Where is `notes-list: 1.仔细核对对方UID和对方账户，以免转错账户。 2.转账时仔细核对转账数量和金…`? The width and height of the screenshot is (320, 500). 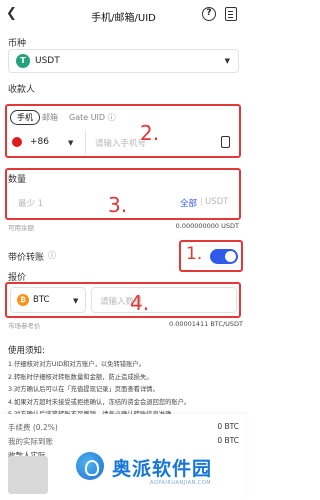 notes-list: 1.仔细核对对方UID和对方账户，以免转错账户。 2.转账时仔细核对转账数量和金… is located at coordinates (99, 390).